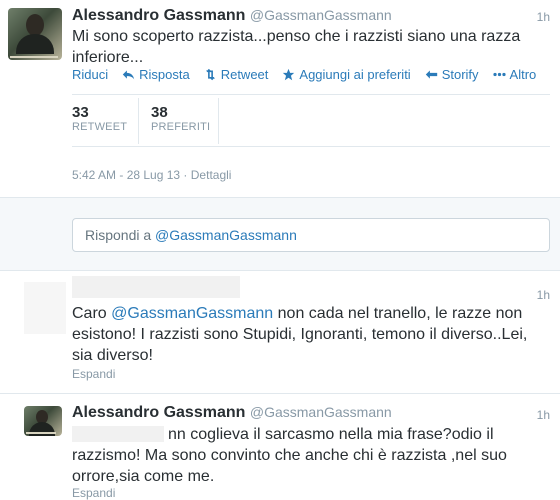 The height and width of the screenshot is (500, 560). What do you see at coordinates (118, 434) in the screenshot?
I see `redacted-mention` at bounding box center [118, 434].